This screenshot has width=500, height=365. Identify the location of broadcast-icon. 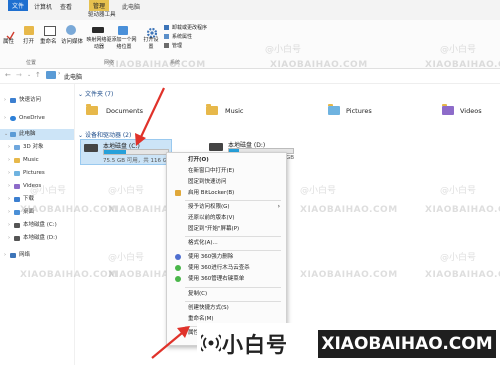
(211, 343).